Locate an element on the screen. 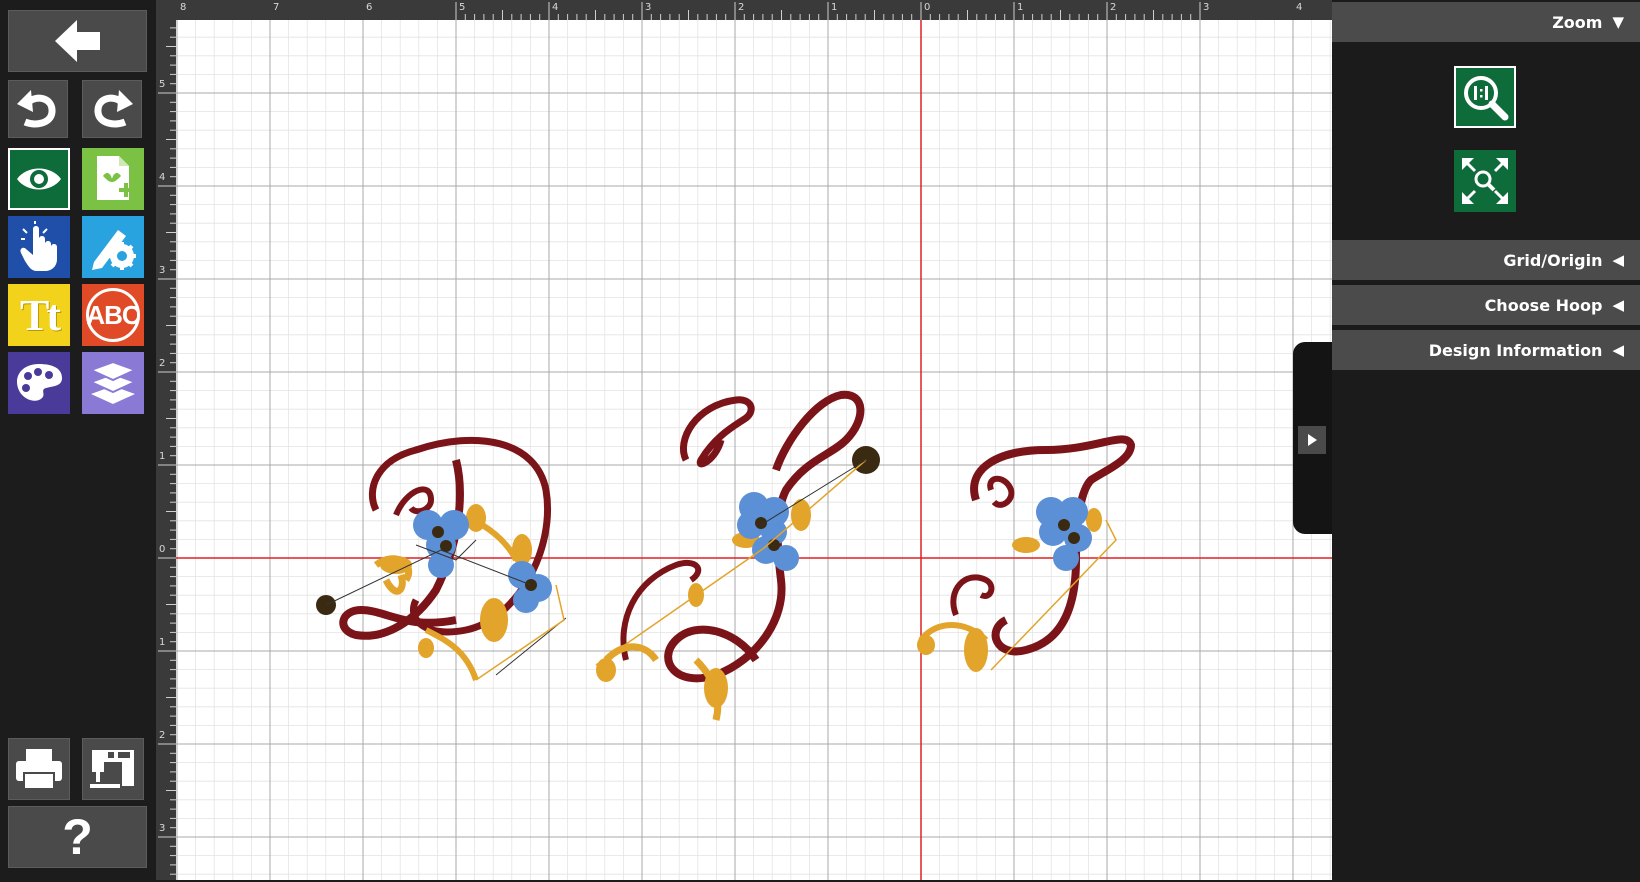 The image size is (1640, 882). horizontal-ruler: 8 7 6 5 4 3 2 1 0 1 2 3 4 is located at coordinates (744, 10).